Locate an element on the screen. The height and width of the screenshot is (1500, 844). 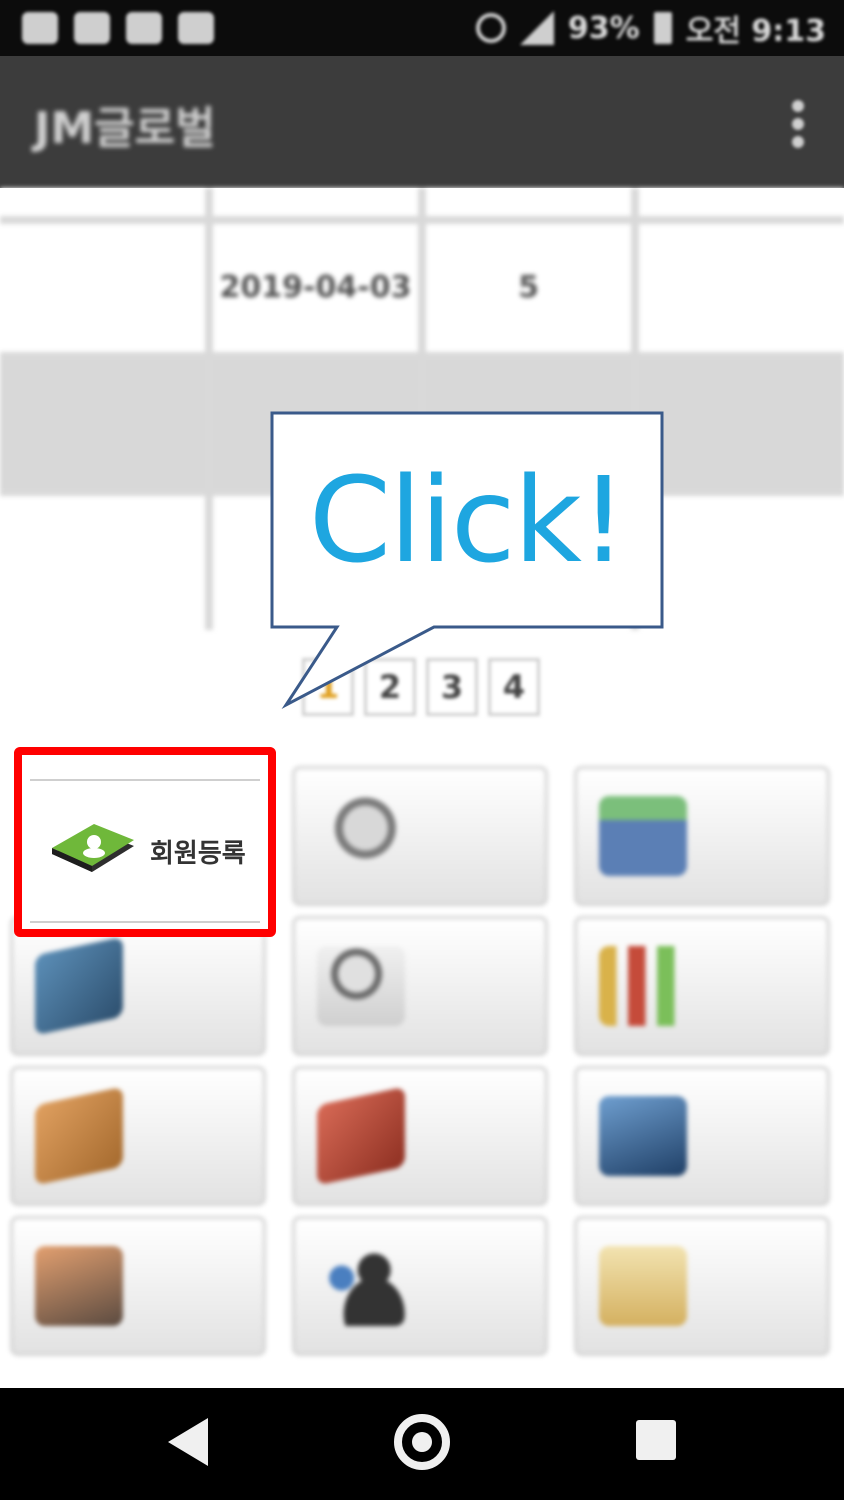
member-register-button: 회원등록 is located at coordinates (145, 851).